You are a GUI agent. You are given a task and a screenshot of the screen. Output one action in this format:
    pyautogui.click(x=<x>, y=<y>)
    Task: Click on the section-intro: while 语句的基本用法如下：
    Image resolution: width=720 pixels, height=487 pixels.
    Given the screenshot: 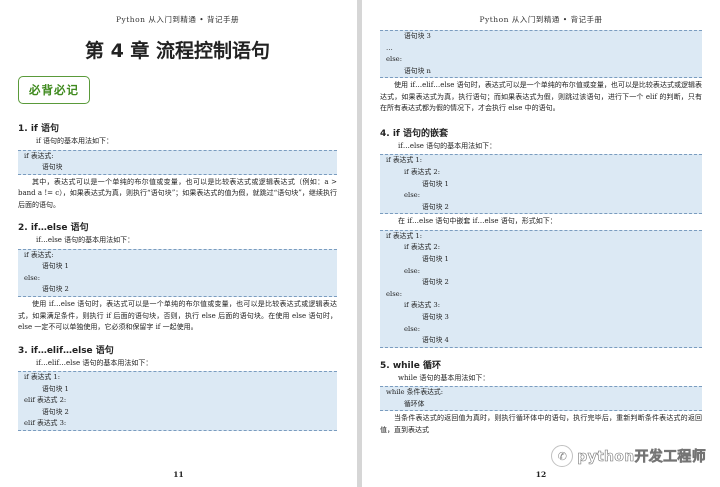 What is the action you would take?
    pyautogui.click(x=444, y=377)
    